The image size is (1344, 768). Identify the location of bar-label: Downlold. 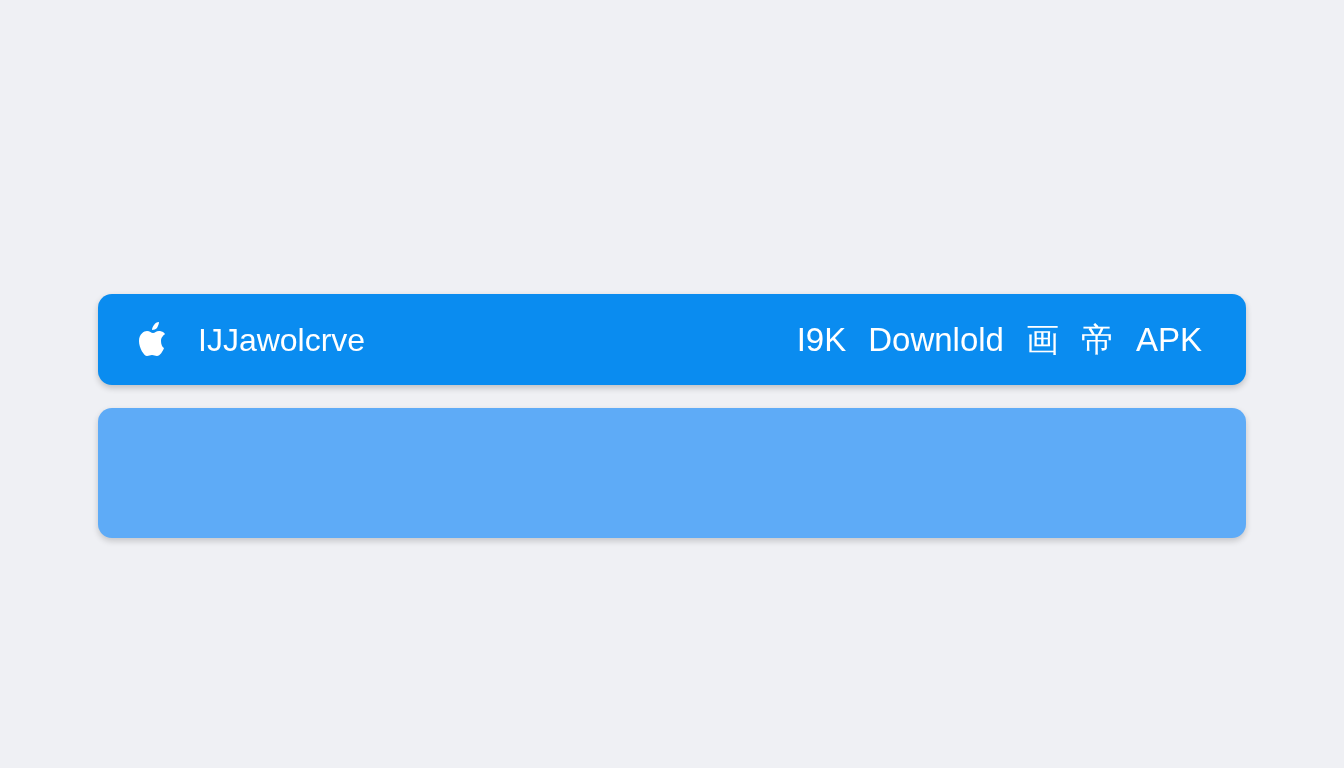
(936, 339).